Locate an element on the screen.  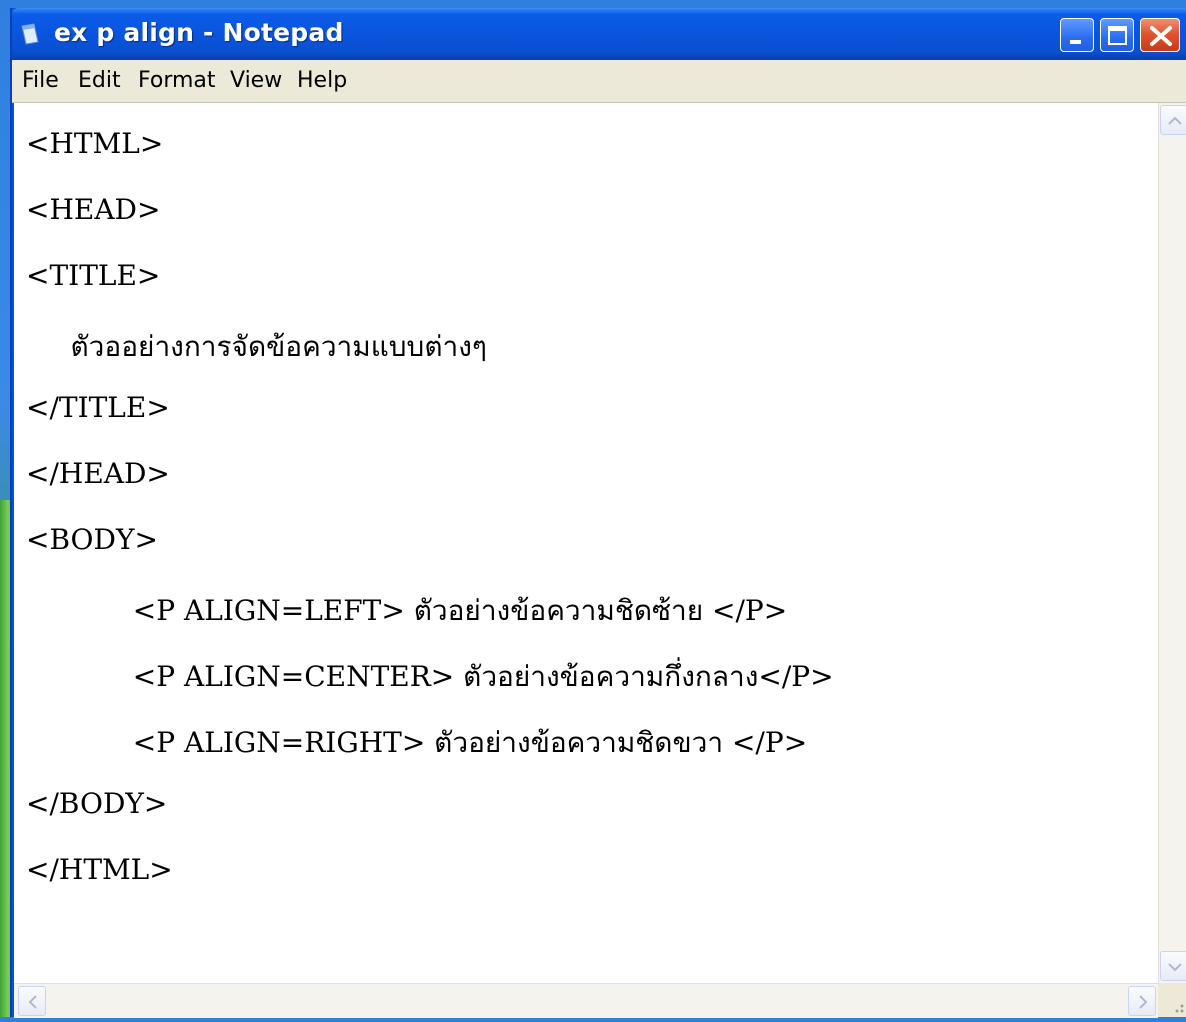
scroll-up-button is located at coordinates (1173, 120).